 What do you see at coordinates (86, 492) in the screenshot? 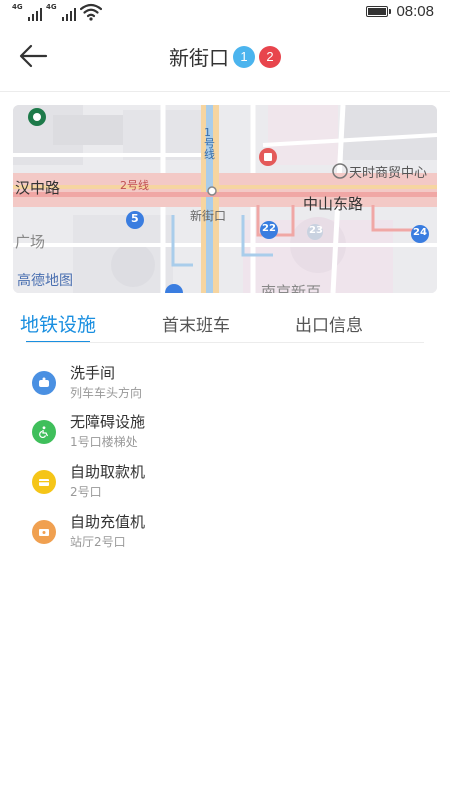
I see `facility-location: 2号口` at bounding box center [86, 492].